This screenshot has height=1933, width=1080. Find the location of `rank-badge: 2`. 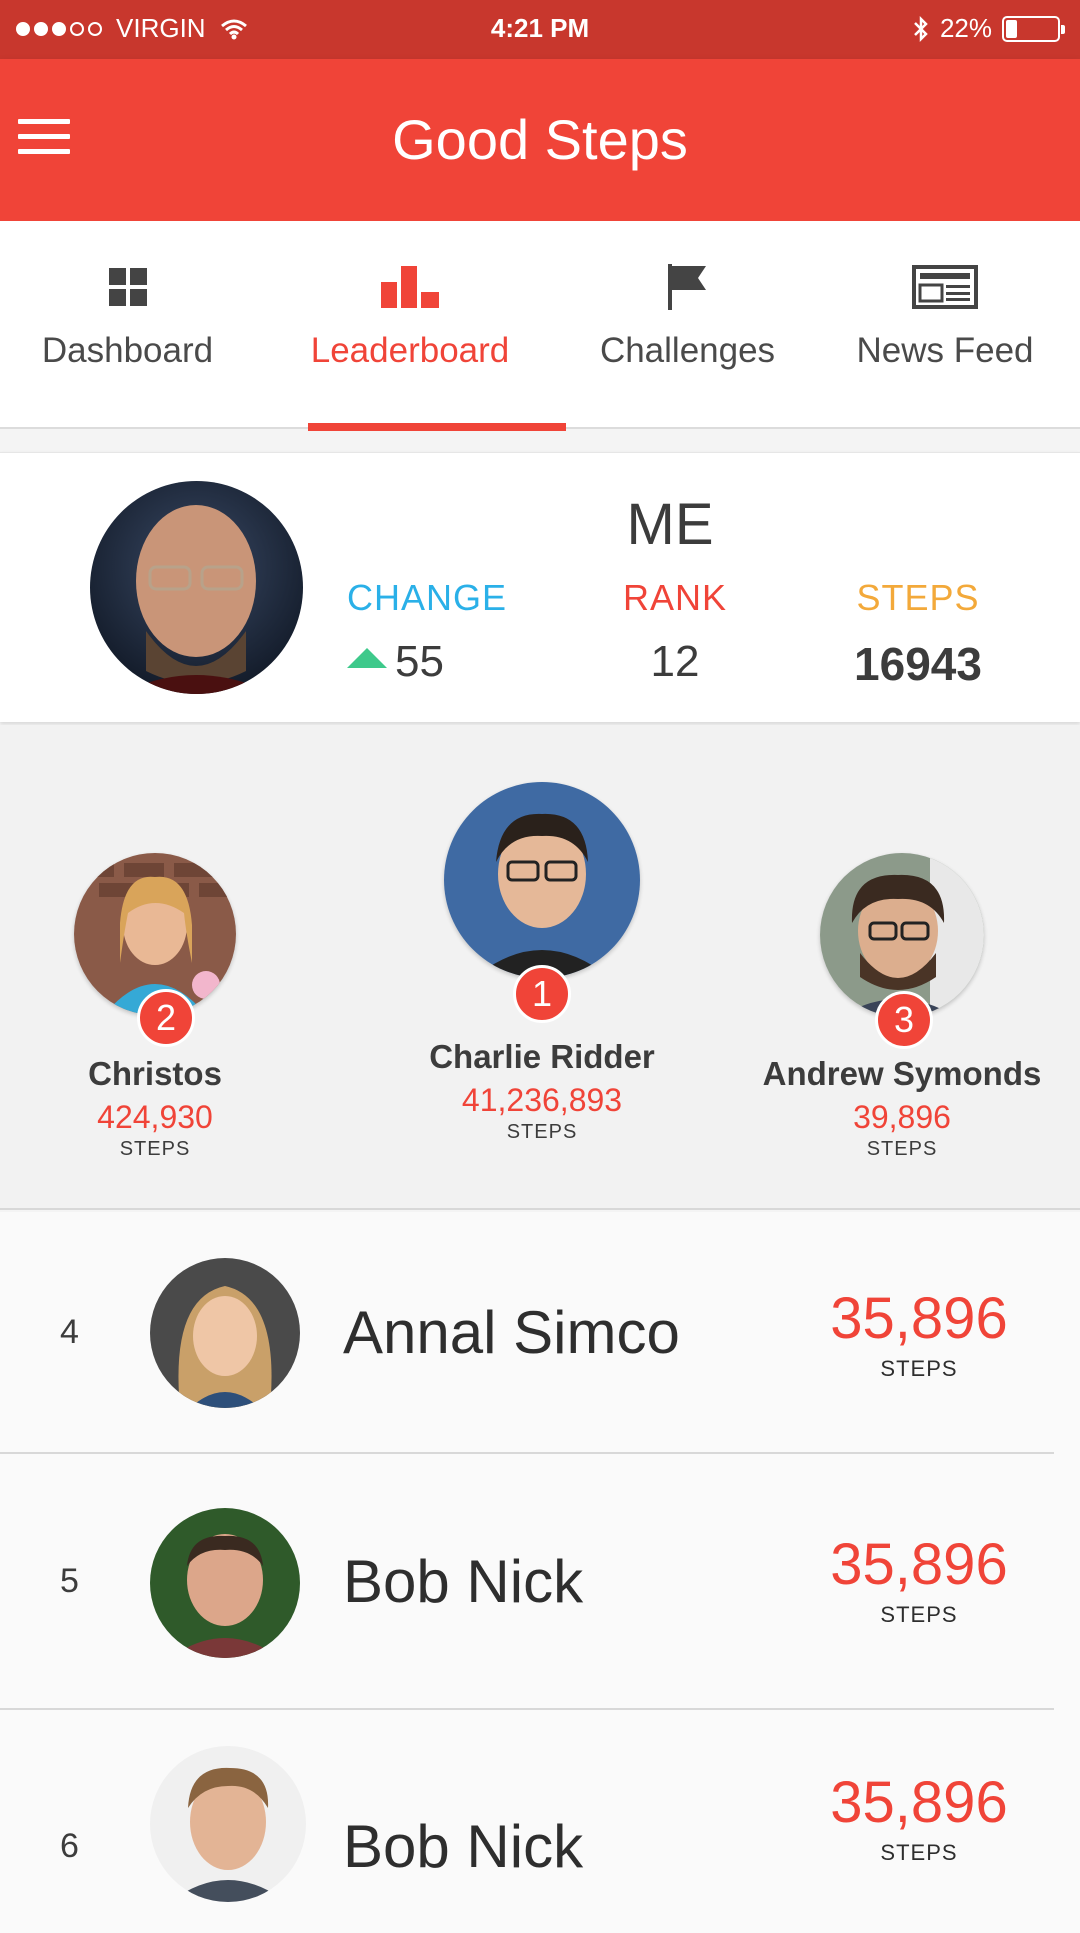

rank-badge: 2 is located at coordinates (166, 1018).